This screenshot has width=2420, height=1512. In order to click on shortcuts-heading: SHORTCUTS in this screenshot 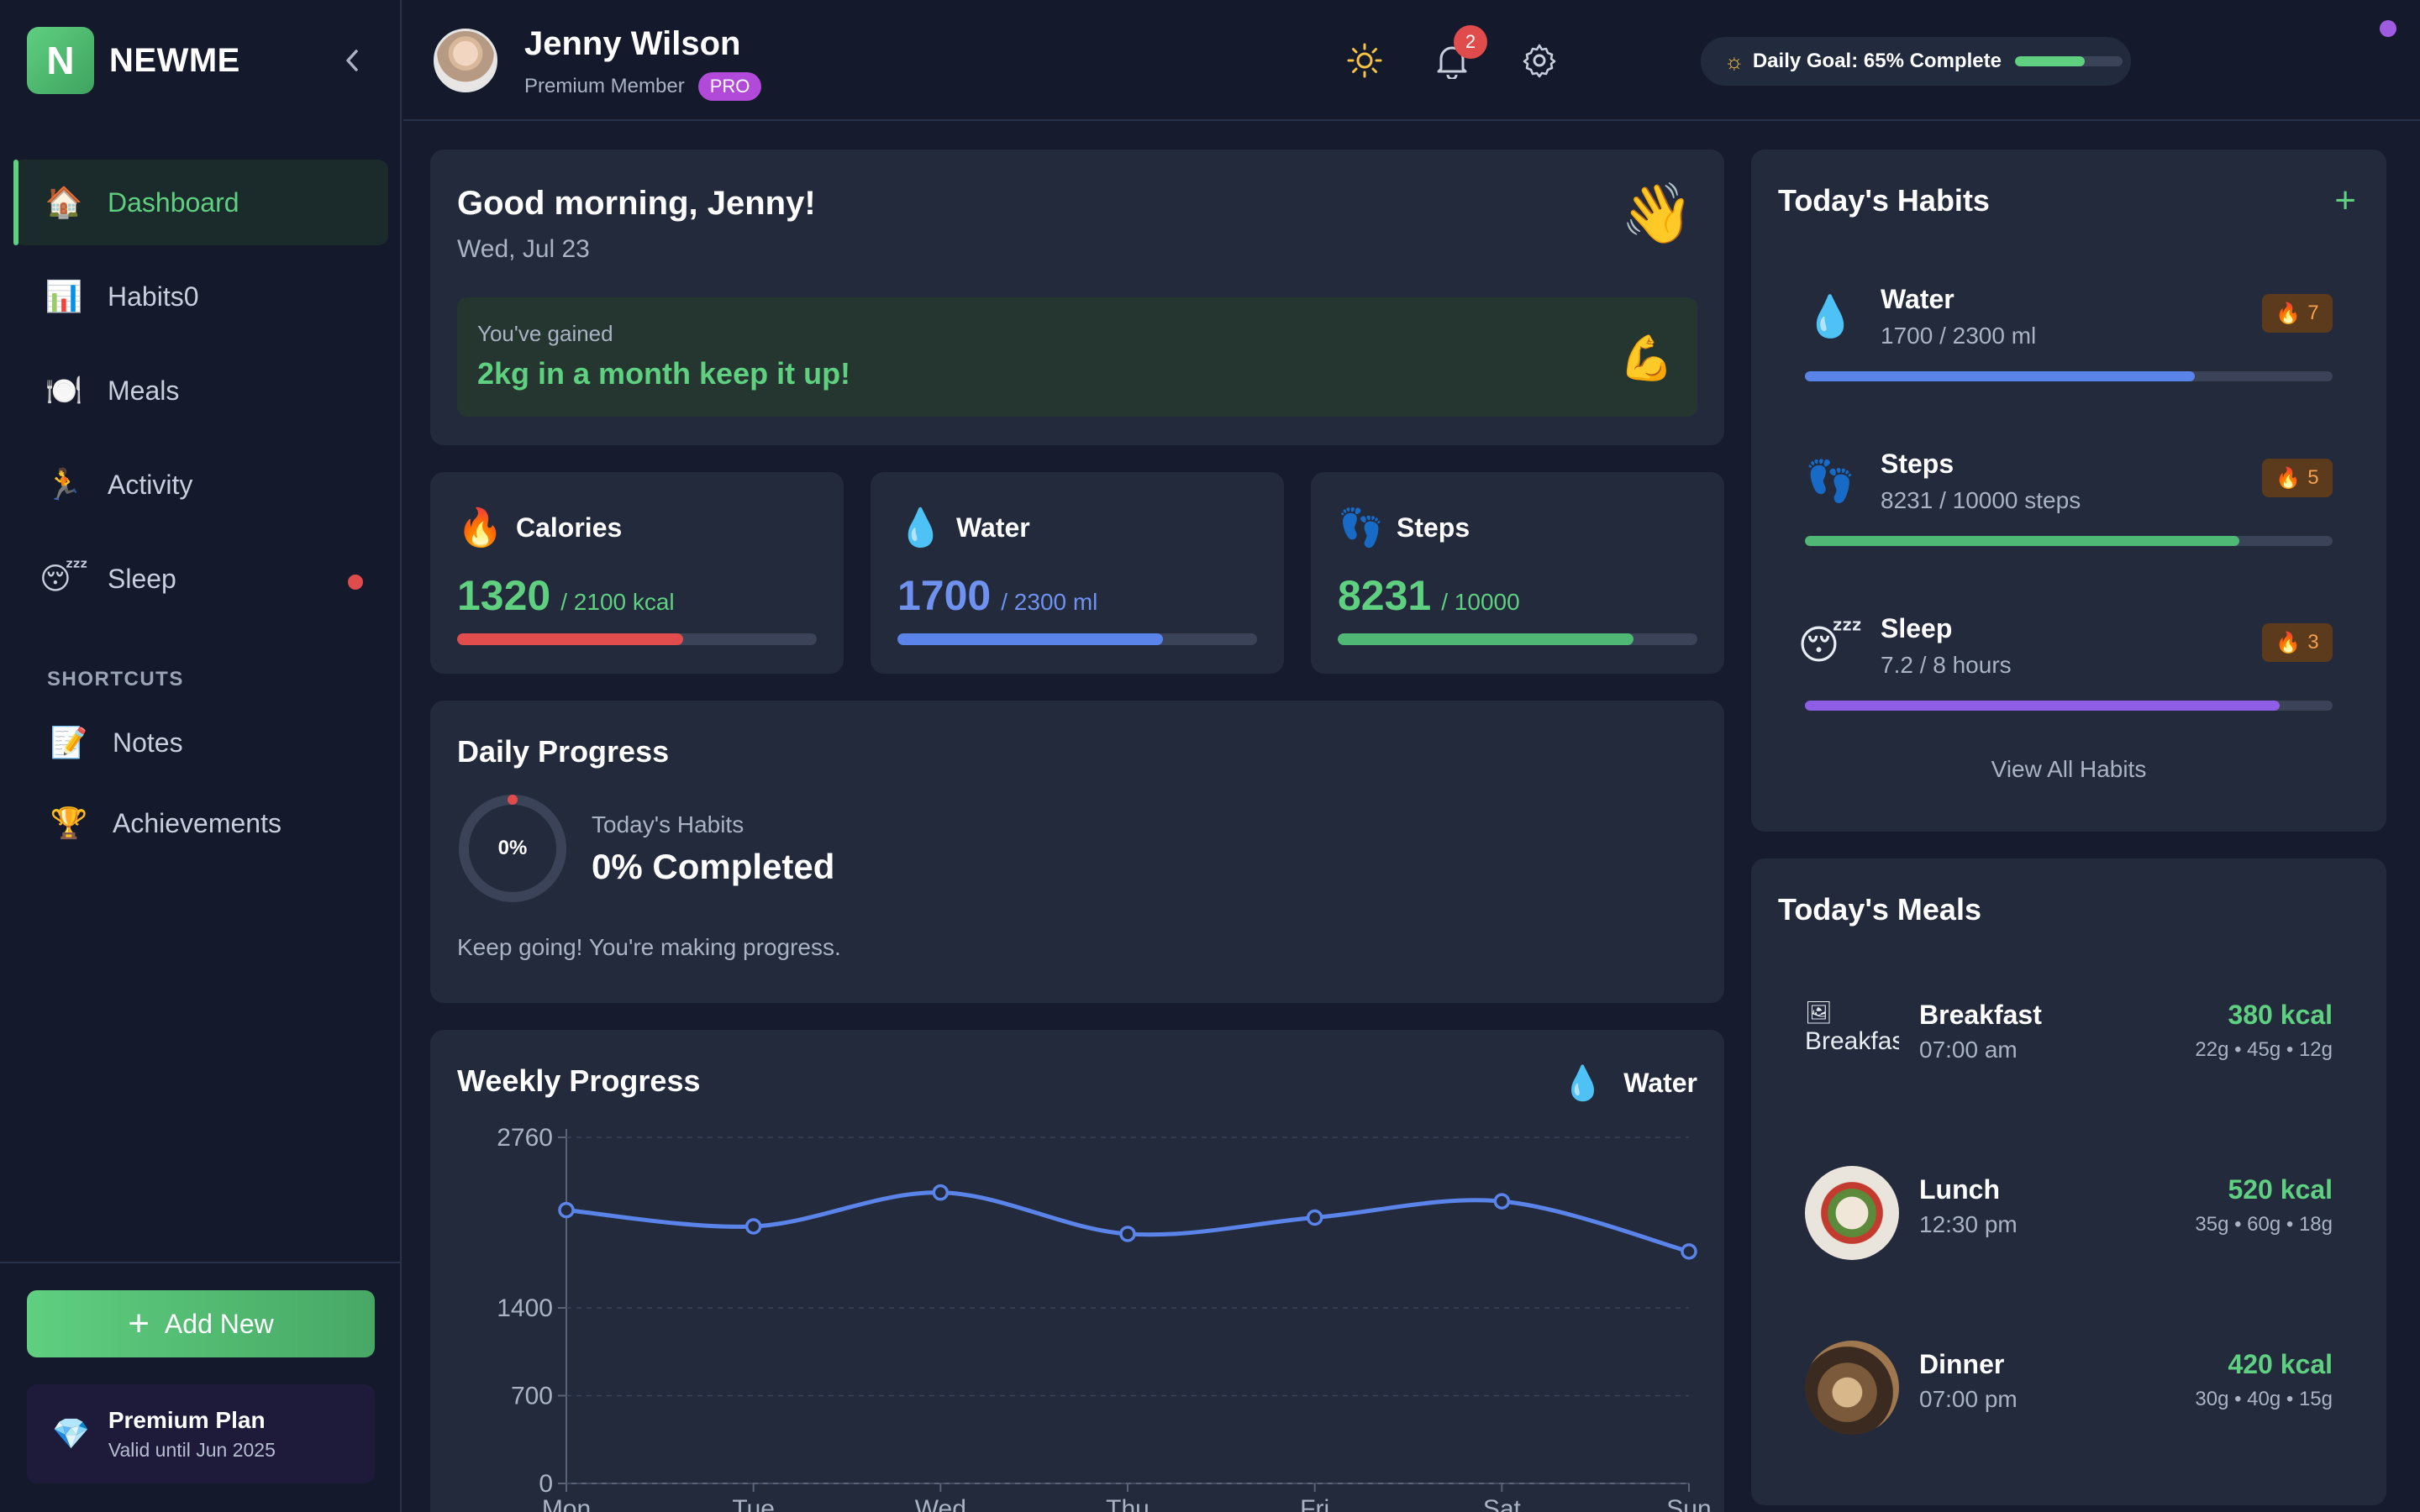, I will do `click(116, 679)`.